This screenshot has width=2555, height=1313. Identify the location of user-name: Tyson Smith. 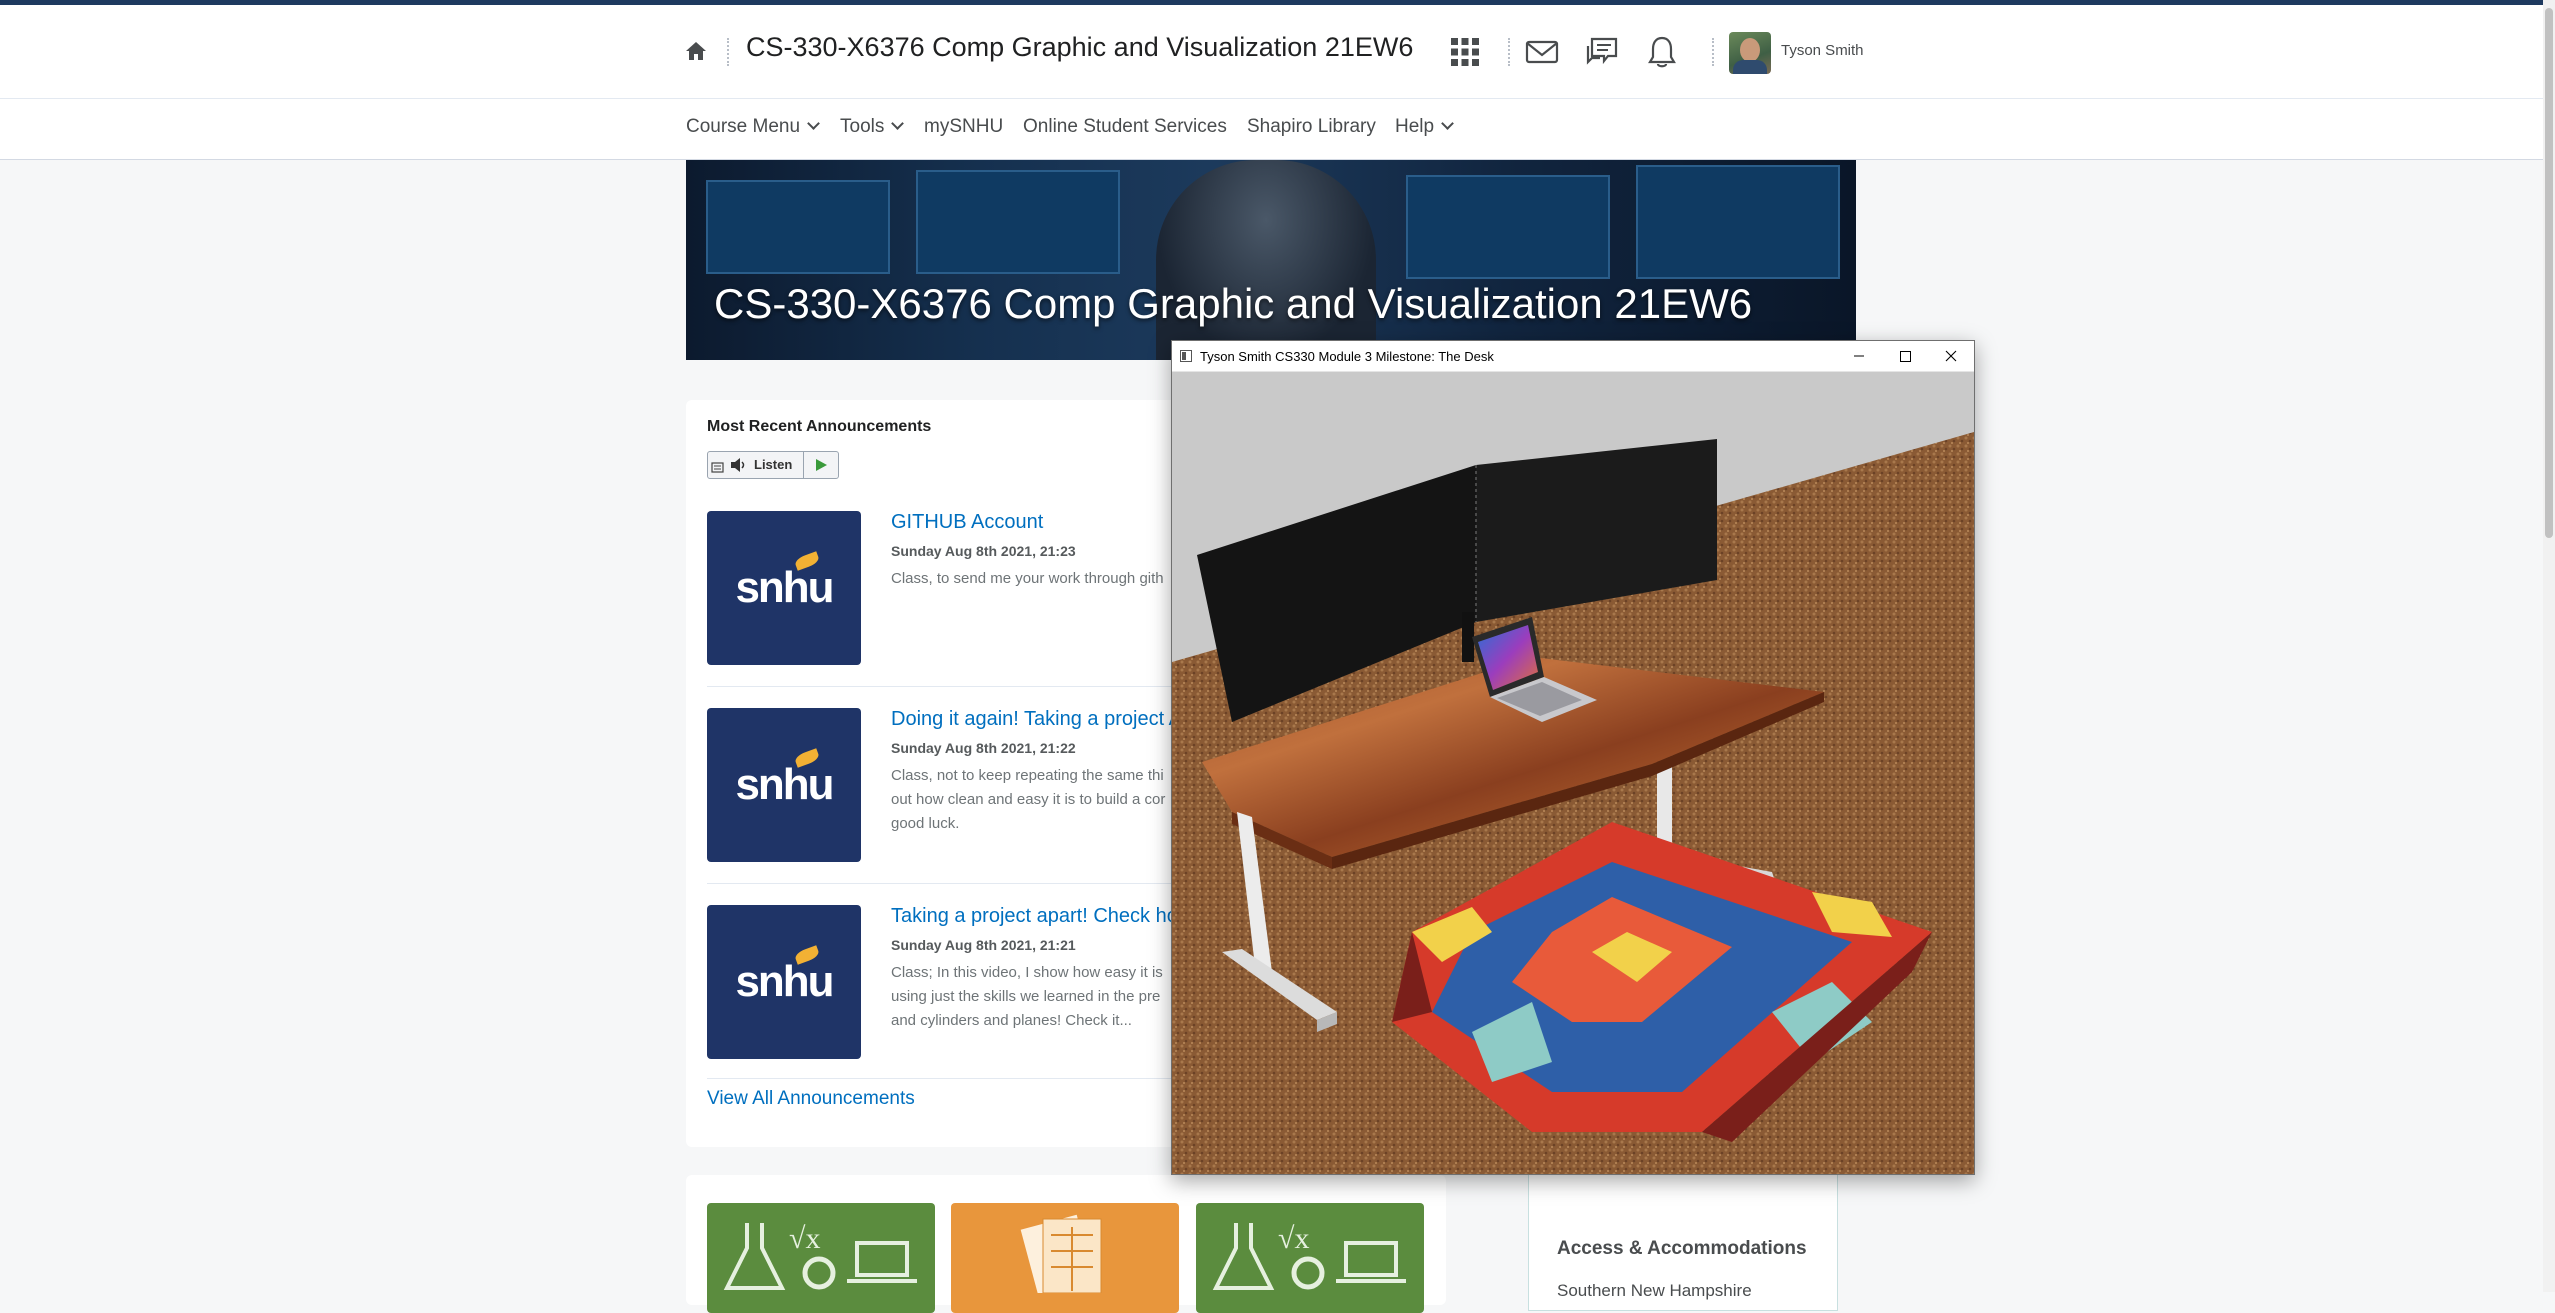
(1822, 50).